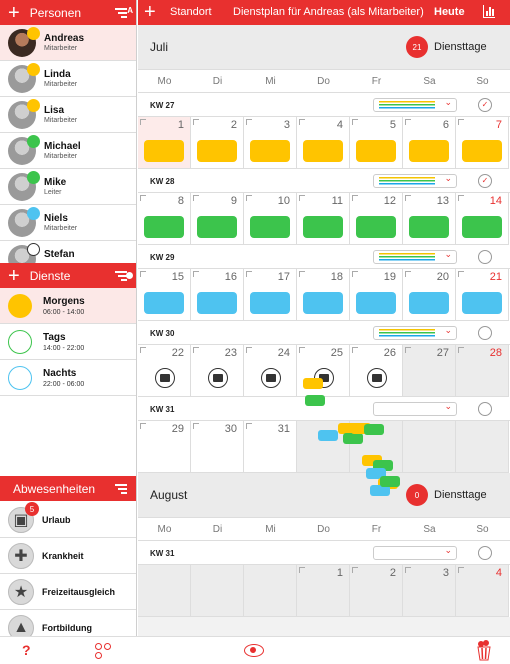 The height and width of the screenshot is (664, 510). I want to click on statistics-icon, so click(489, 11).